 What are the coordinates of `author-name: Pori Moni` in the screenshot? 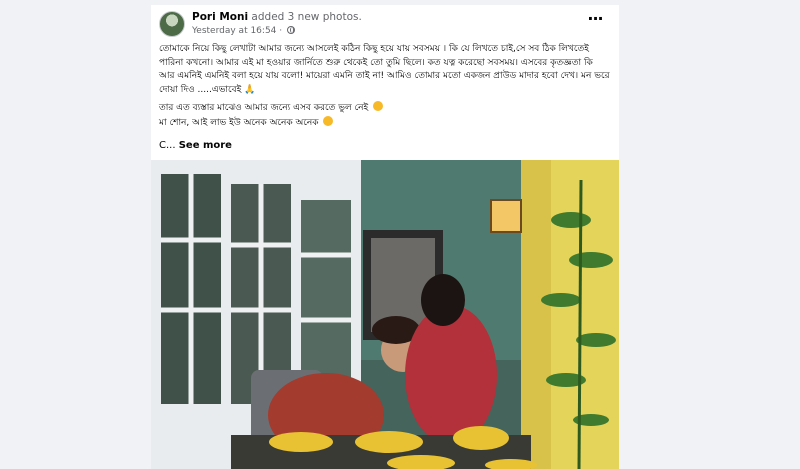 It's located at (220, 17).